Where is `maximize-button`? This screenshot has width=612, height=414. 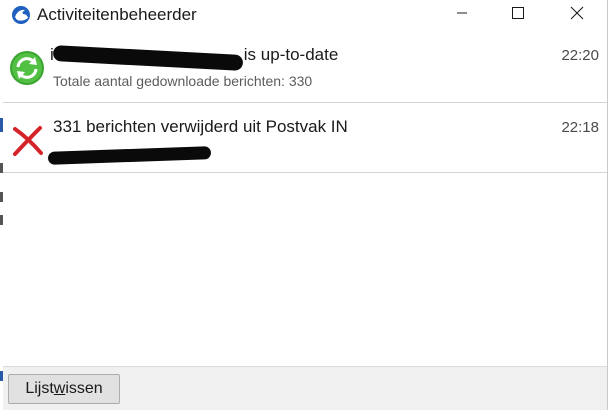
maximize-button is located at coordinates (518, 15).